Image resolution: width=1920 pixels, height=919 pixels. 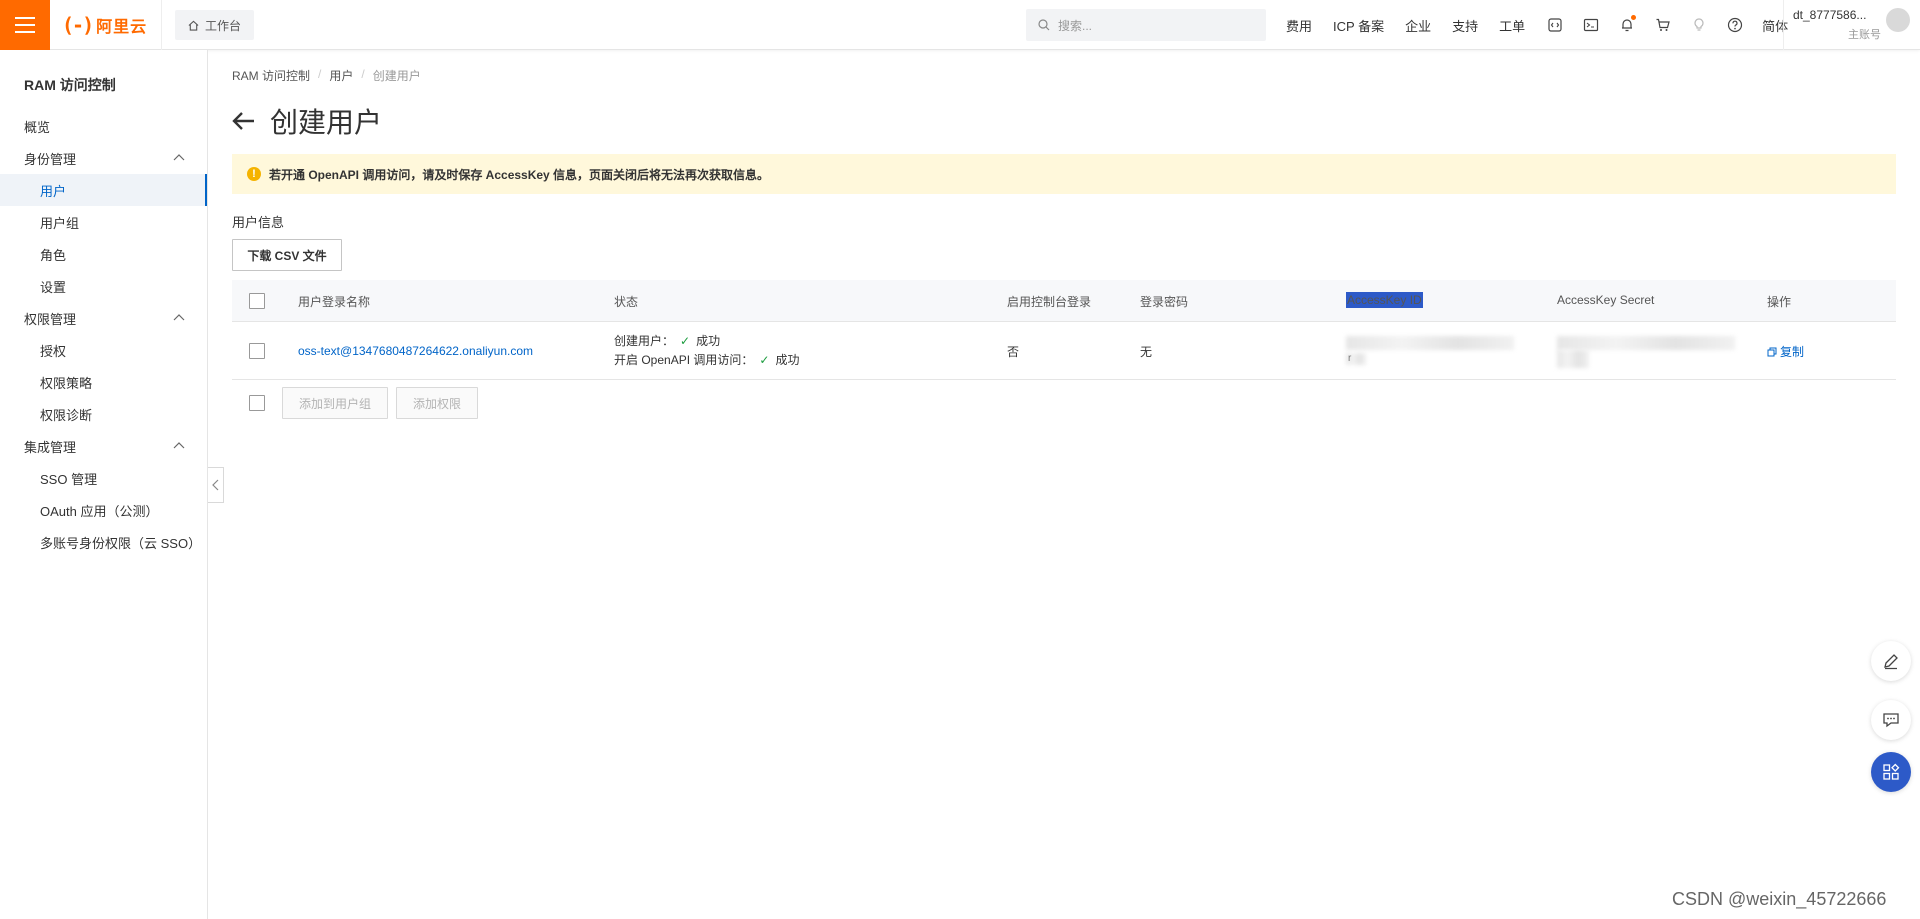 What do you see at coordinates (271, 75) in the screenshot?
I see `breadcrumb-item-ram: RAM 访问控制` at bounding box center [271, 75].